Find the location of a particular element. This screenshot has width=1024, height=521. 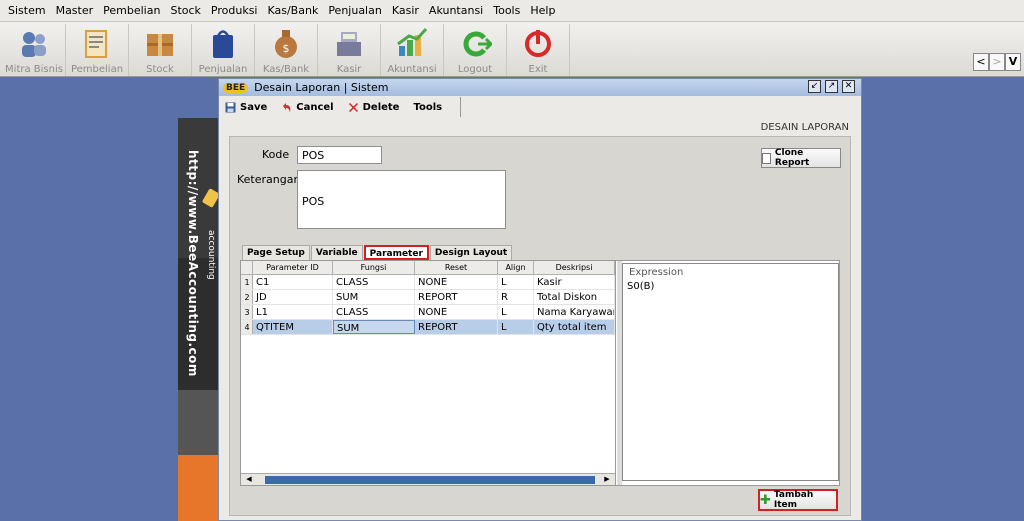

header-parameter-id: Parameter ID is located at coordinates (293, 267).